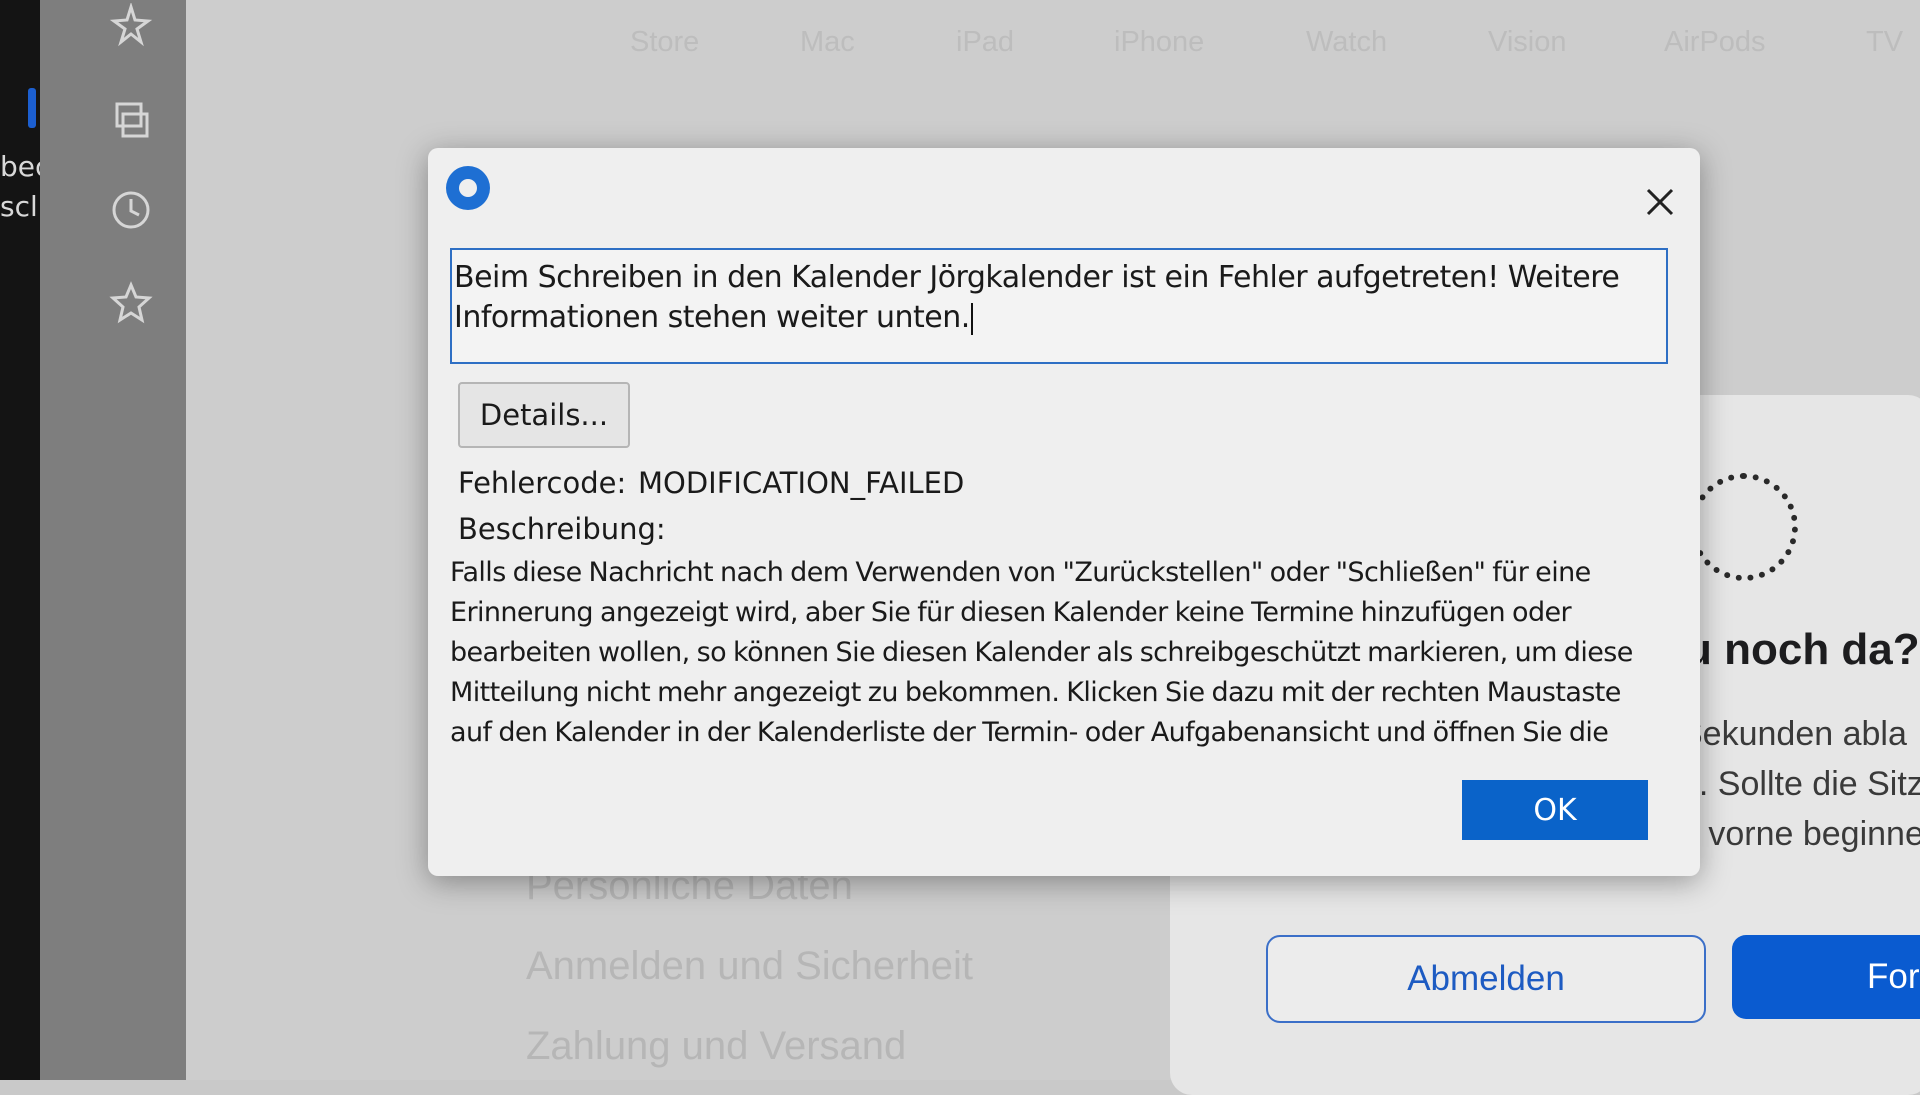  Describe the element at coordinates (131, 210) in the screenshot. I see `history-clock-icon` at that location.